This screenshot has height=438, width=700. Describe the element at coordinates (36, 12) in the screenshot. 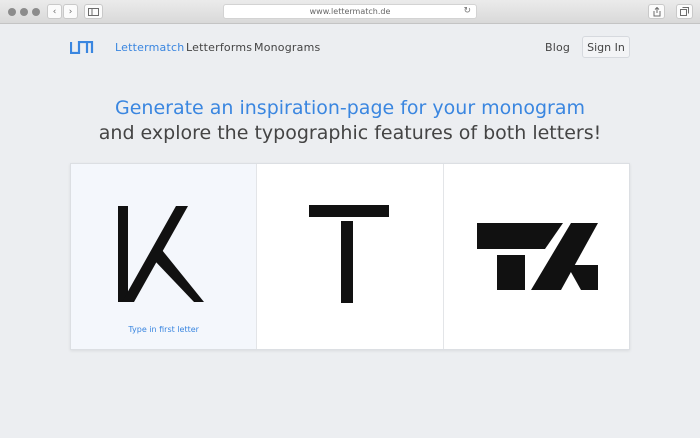

I see `zoom-window-icon` at that location.